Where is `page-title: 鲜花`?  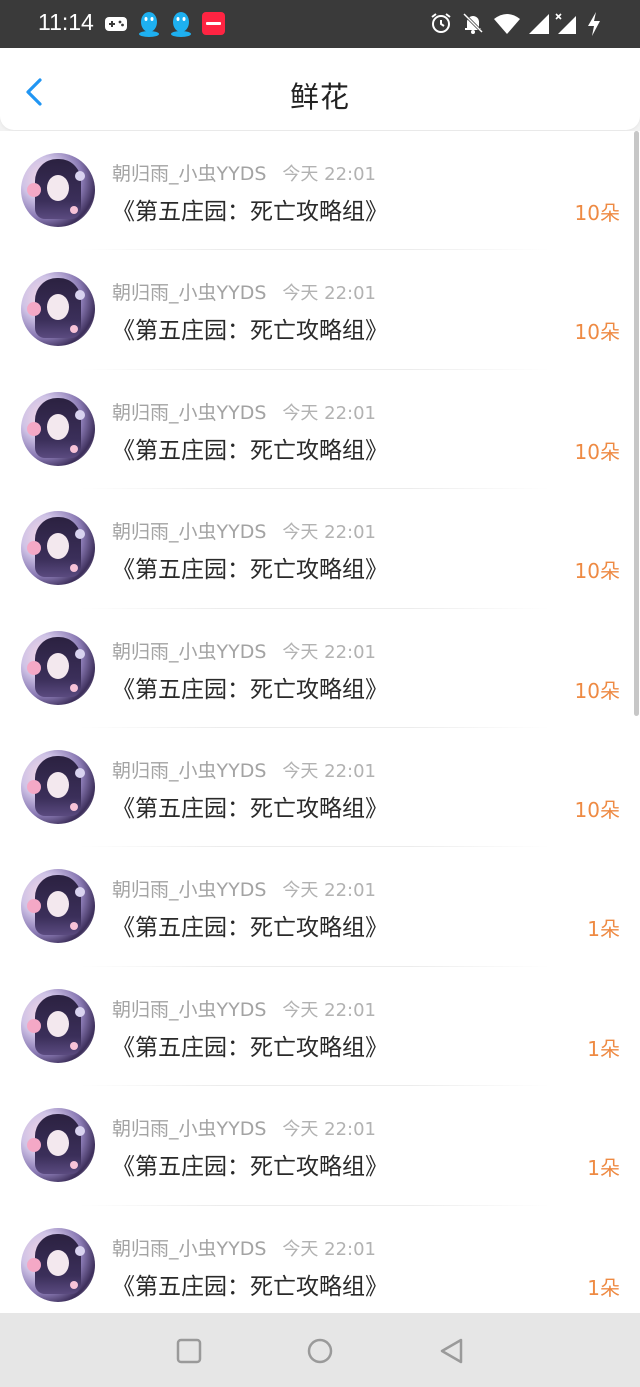
page-title: 鲜花 is located at coordinates (319, 97).